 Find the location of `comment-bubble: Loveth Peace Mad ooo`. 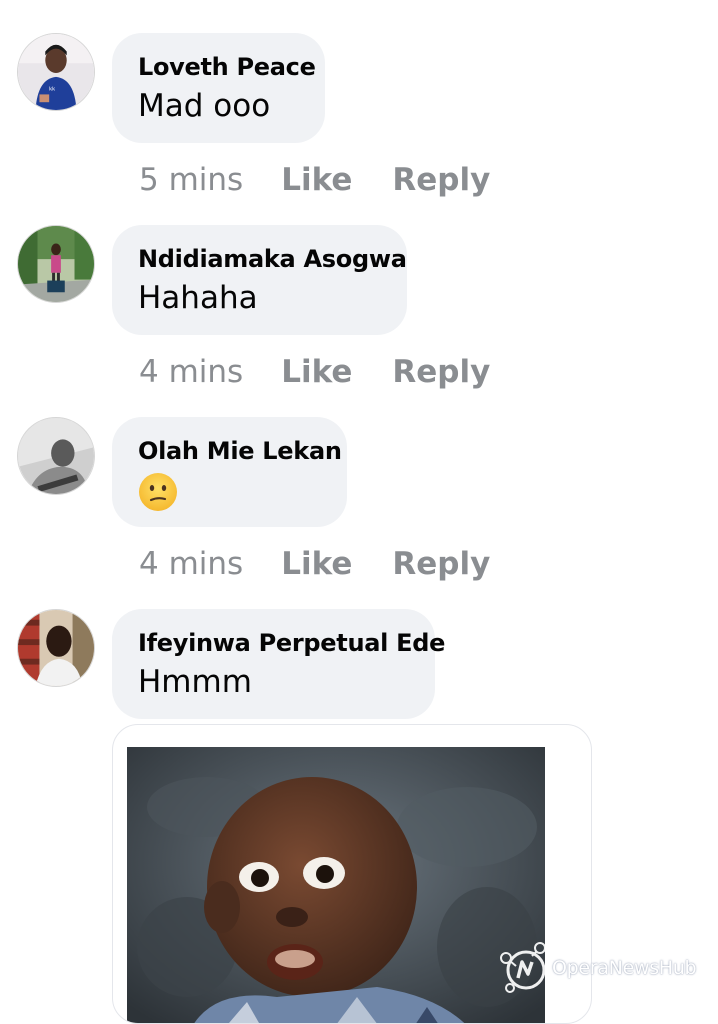

comment-bubble: Loveth Peace Mad ooo is located at coordinates (218, 88).